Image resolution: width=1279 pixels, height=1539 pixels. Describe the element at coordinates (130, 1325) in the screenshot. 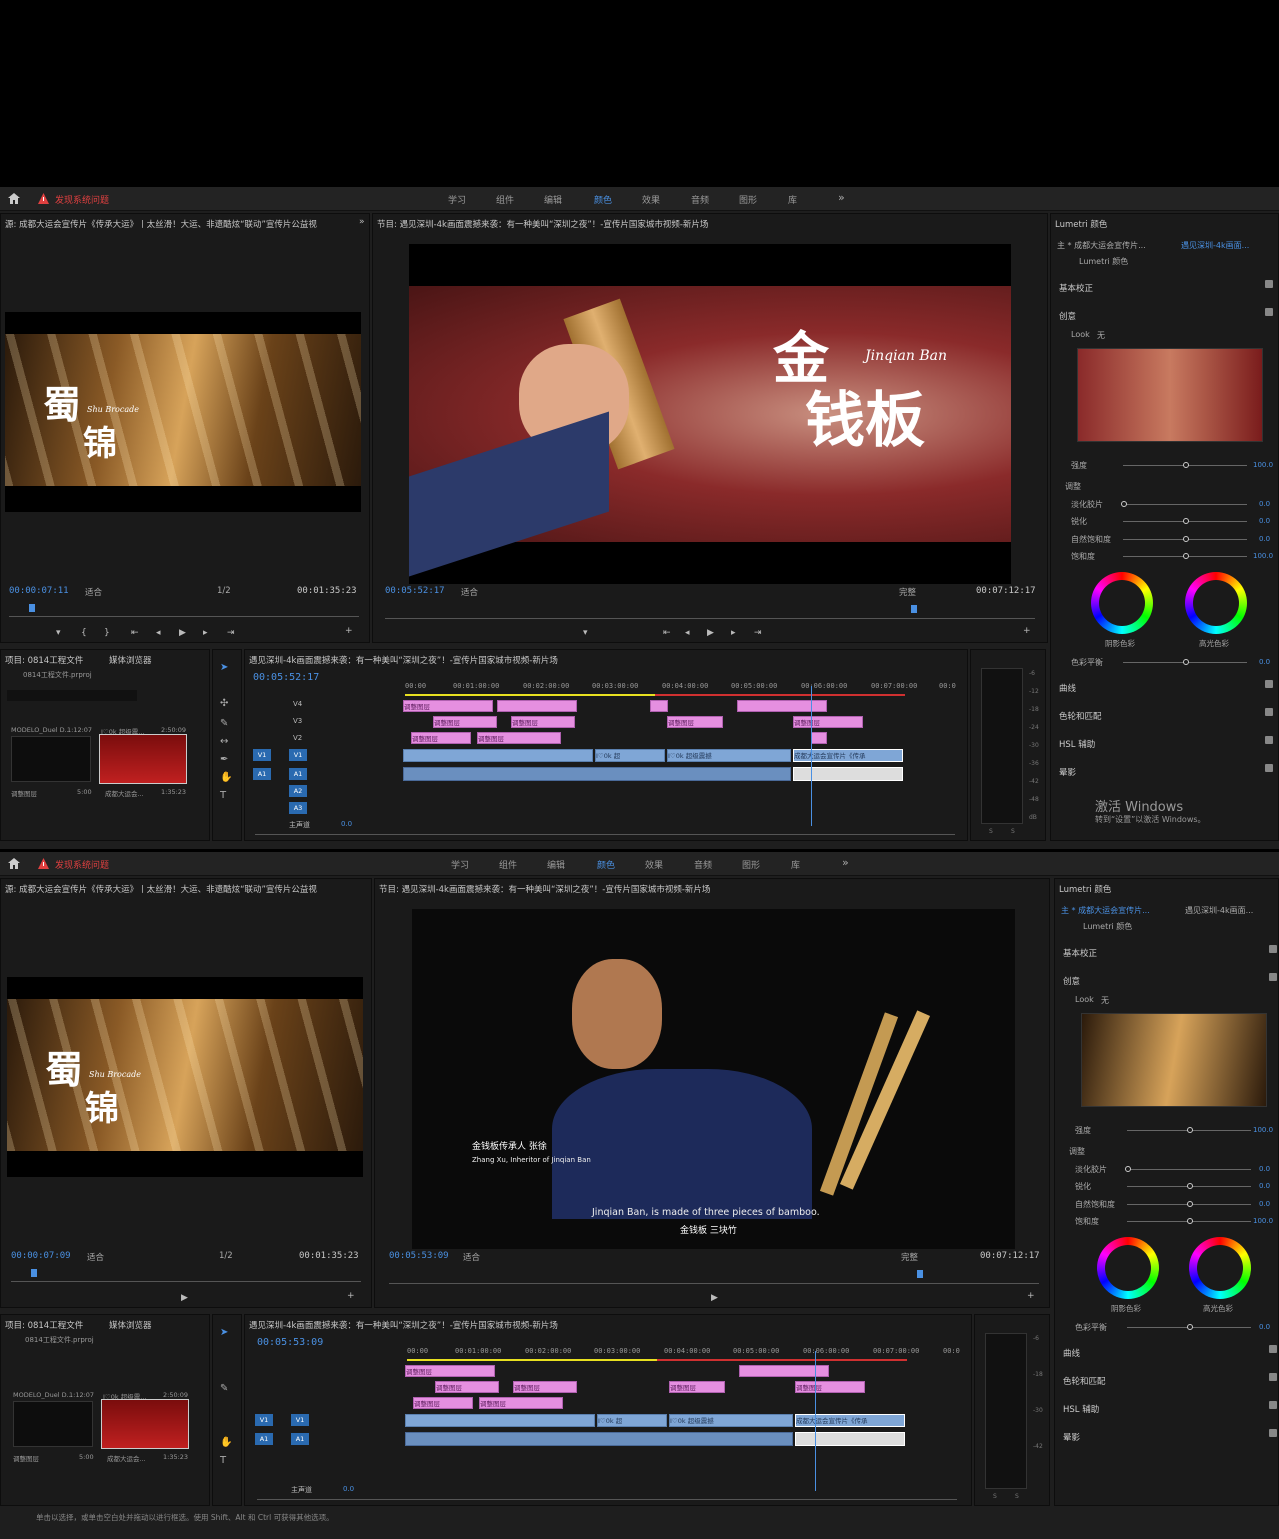

I see `media-browser-tab: 媒体浏览器` at that location.